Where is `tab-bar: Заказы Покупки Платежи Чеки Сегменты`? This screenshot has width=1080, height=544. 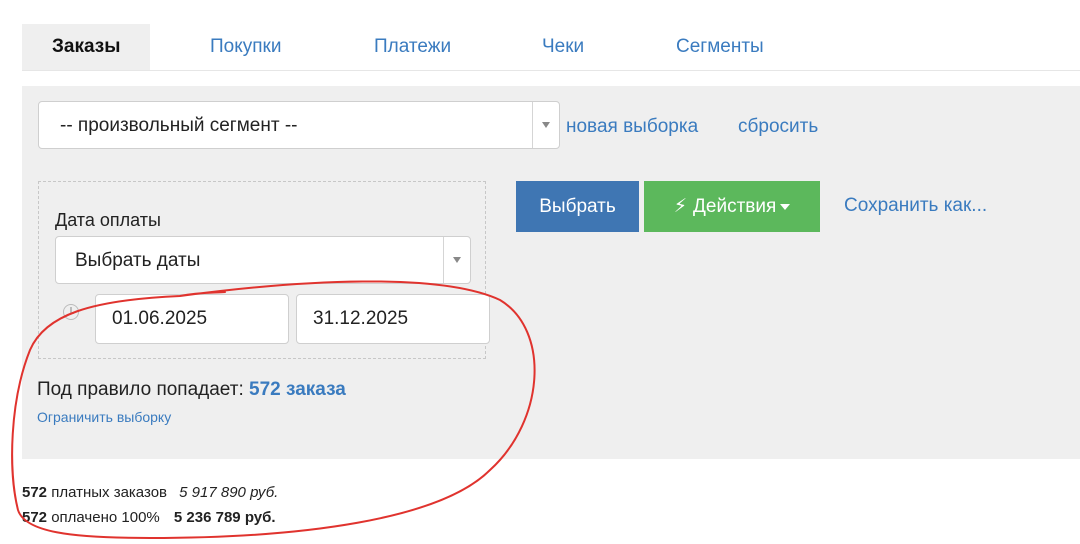
tab-bar: Заказы Покупки Платежи Чеки Сегменты is located at coordinates (551, 47).